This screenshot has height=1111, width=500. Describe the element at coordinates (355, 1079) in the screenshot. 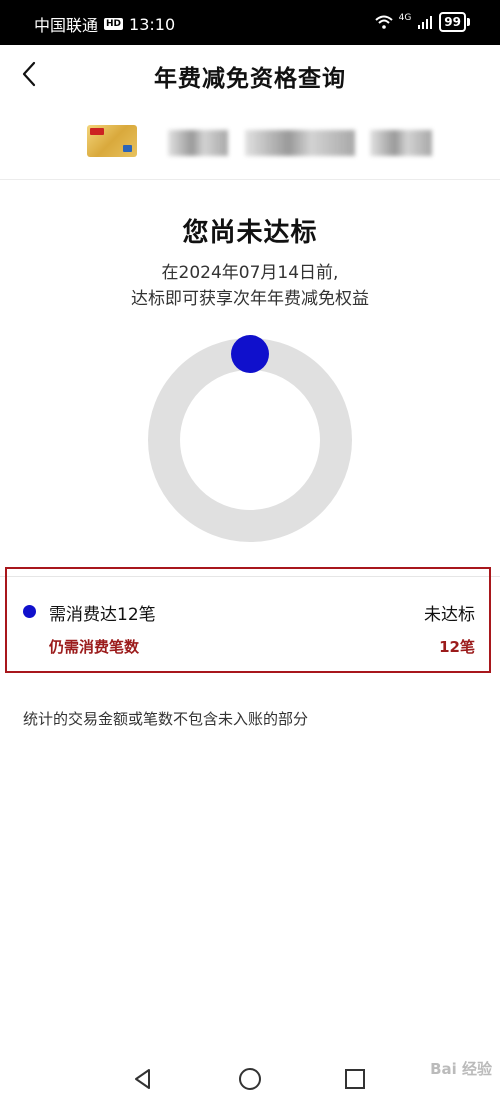

I see `nav-recents-square-icon` at that location.